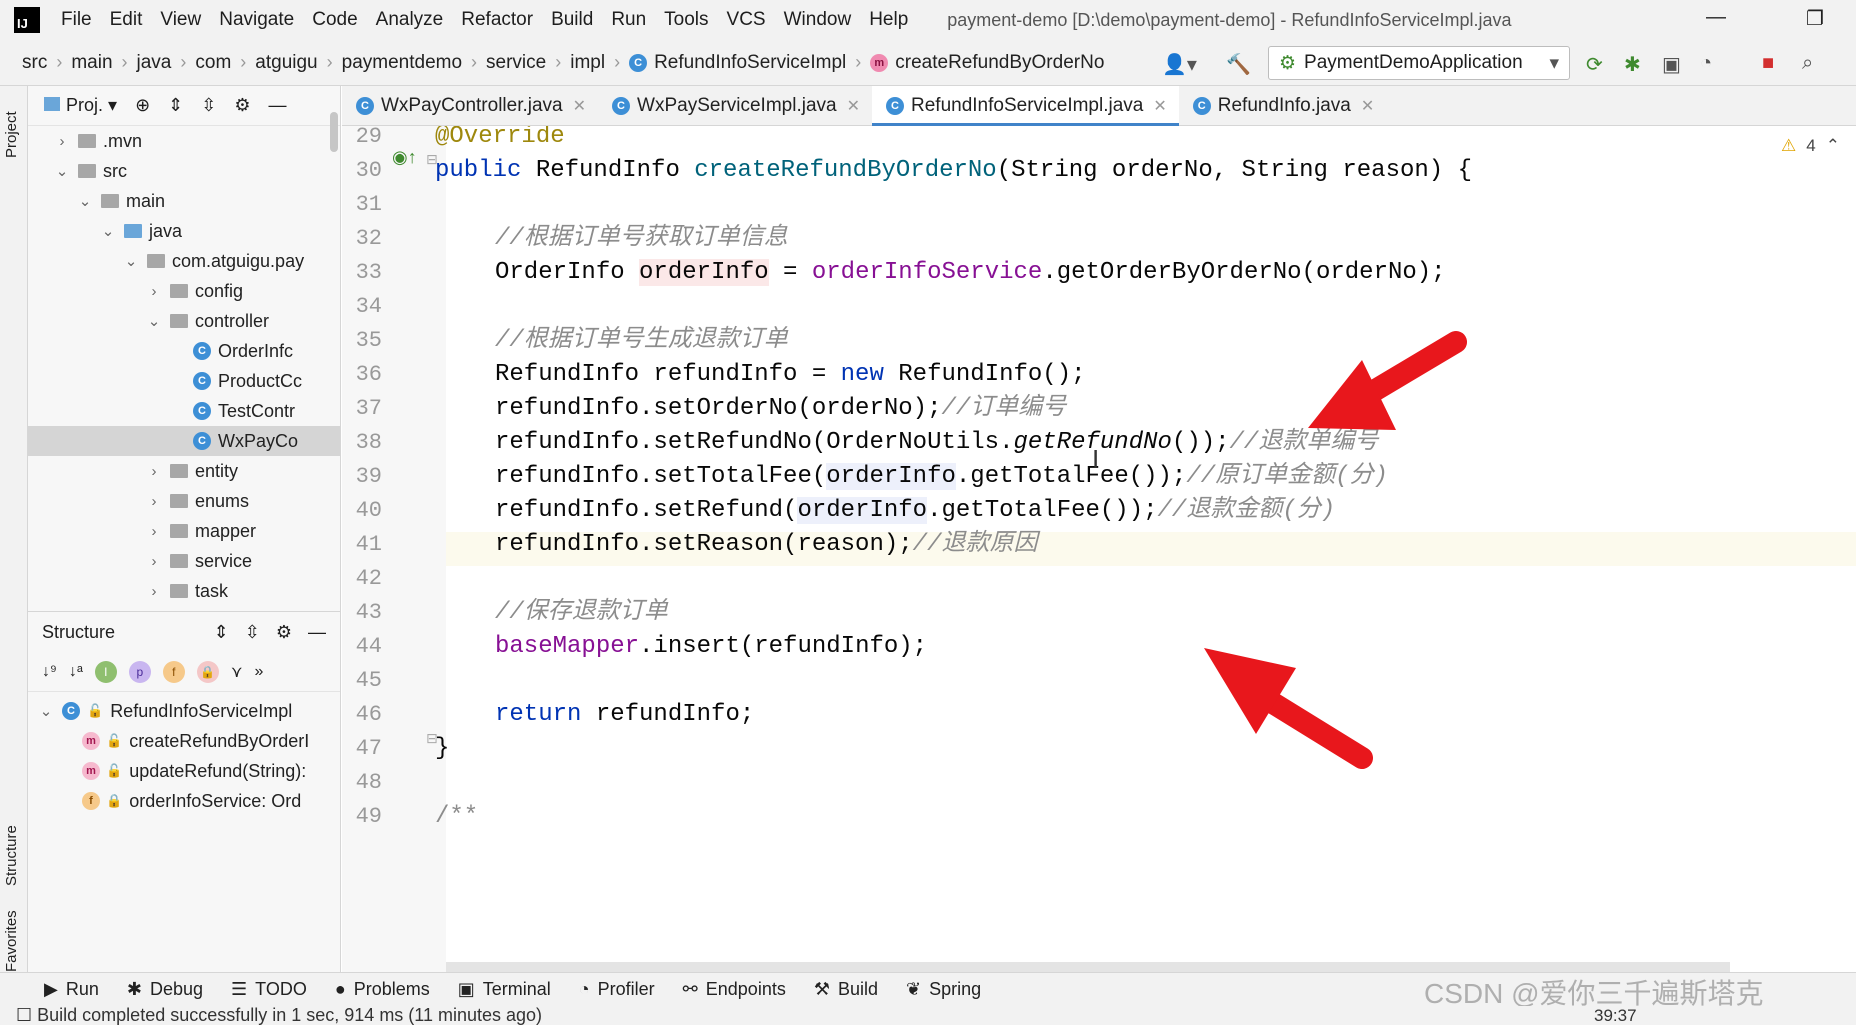  What do you see at coordinates (1671, 64) in the screenshot?
I see `coverage-icon: ▣` at bounding box center [1671, 64].